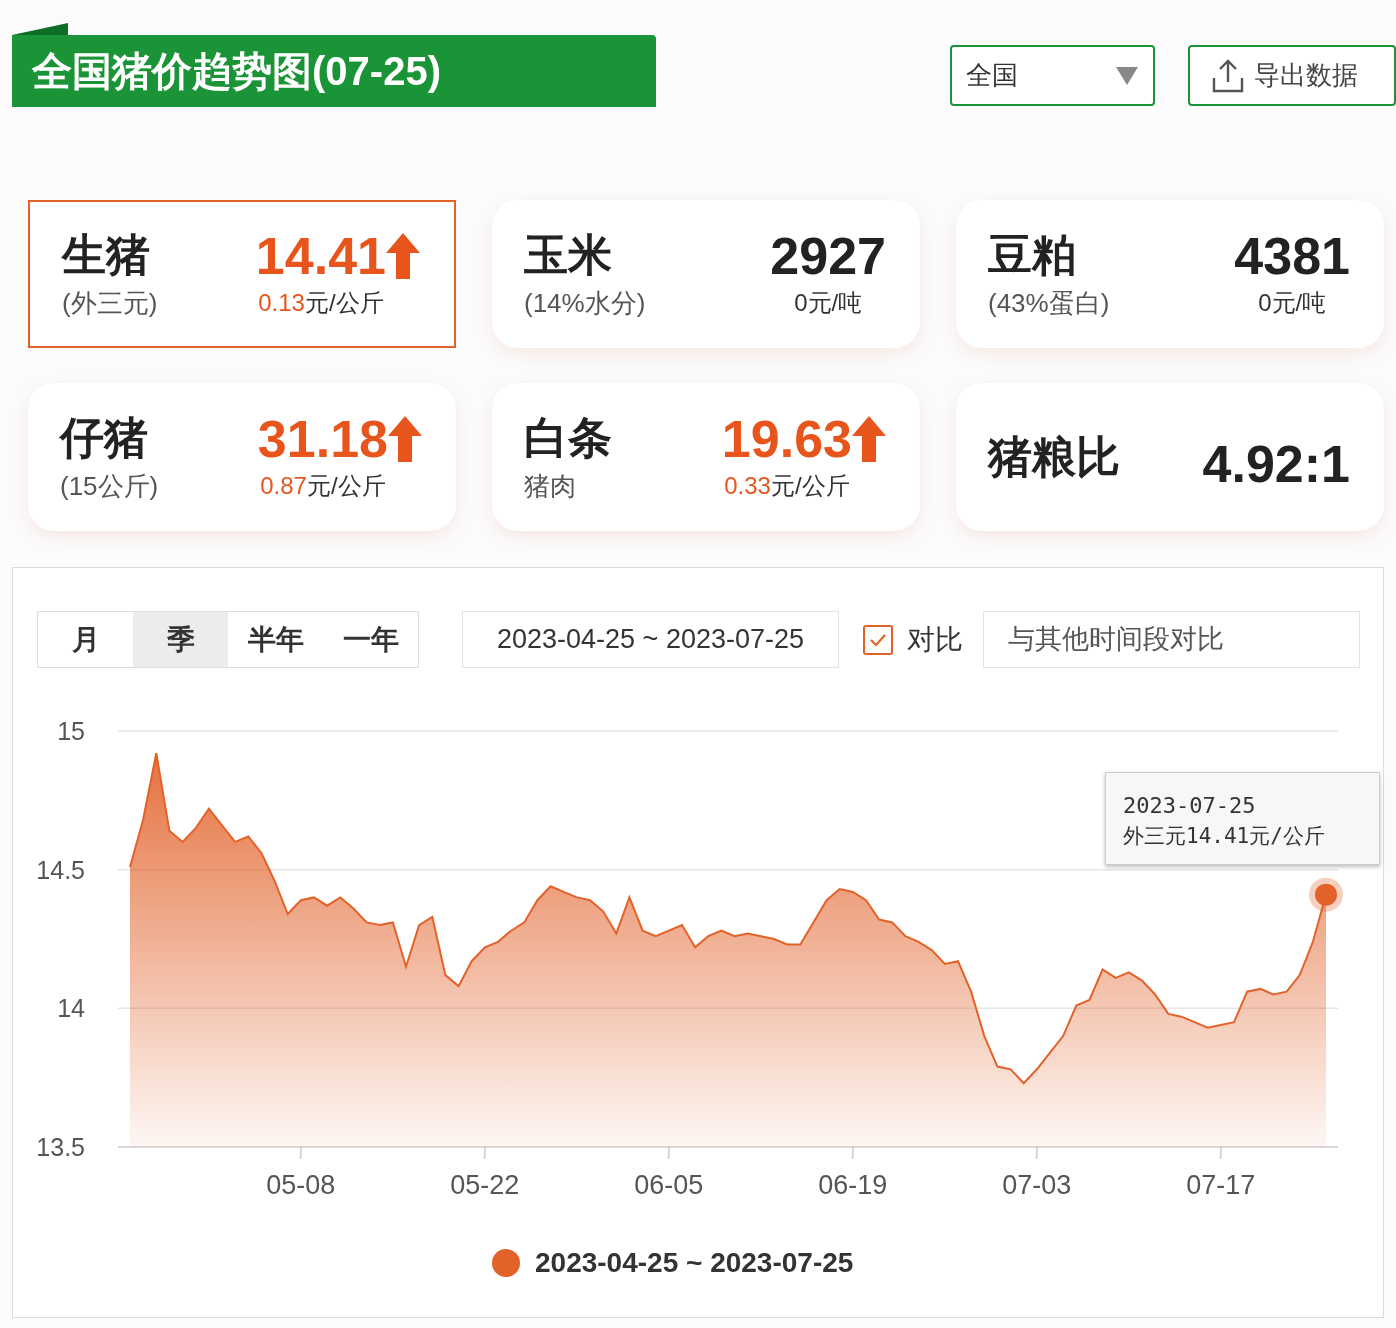  What do you see at coordinates (585, 303) in the screenshot?
I see `commodity-spec: (14%水分)` at bounding box center [585, 303].